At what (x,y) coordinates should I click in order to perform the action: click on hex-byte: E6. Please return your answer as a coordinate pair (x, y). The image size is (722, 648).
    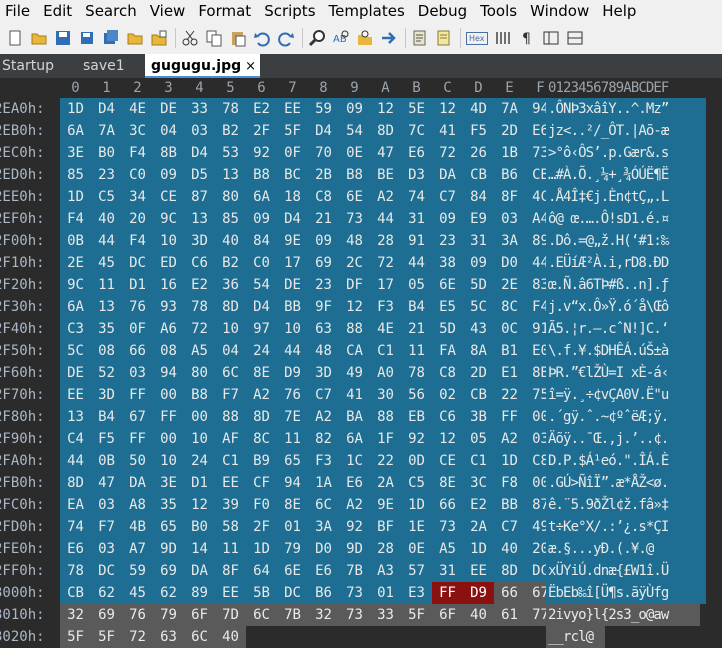
    Looking at the image, I should click on (323, 571).